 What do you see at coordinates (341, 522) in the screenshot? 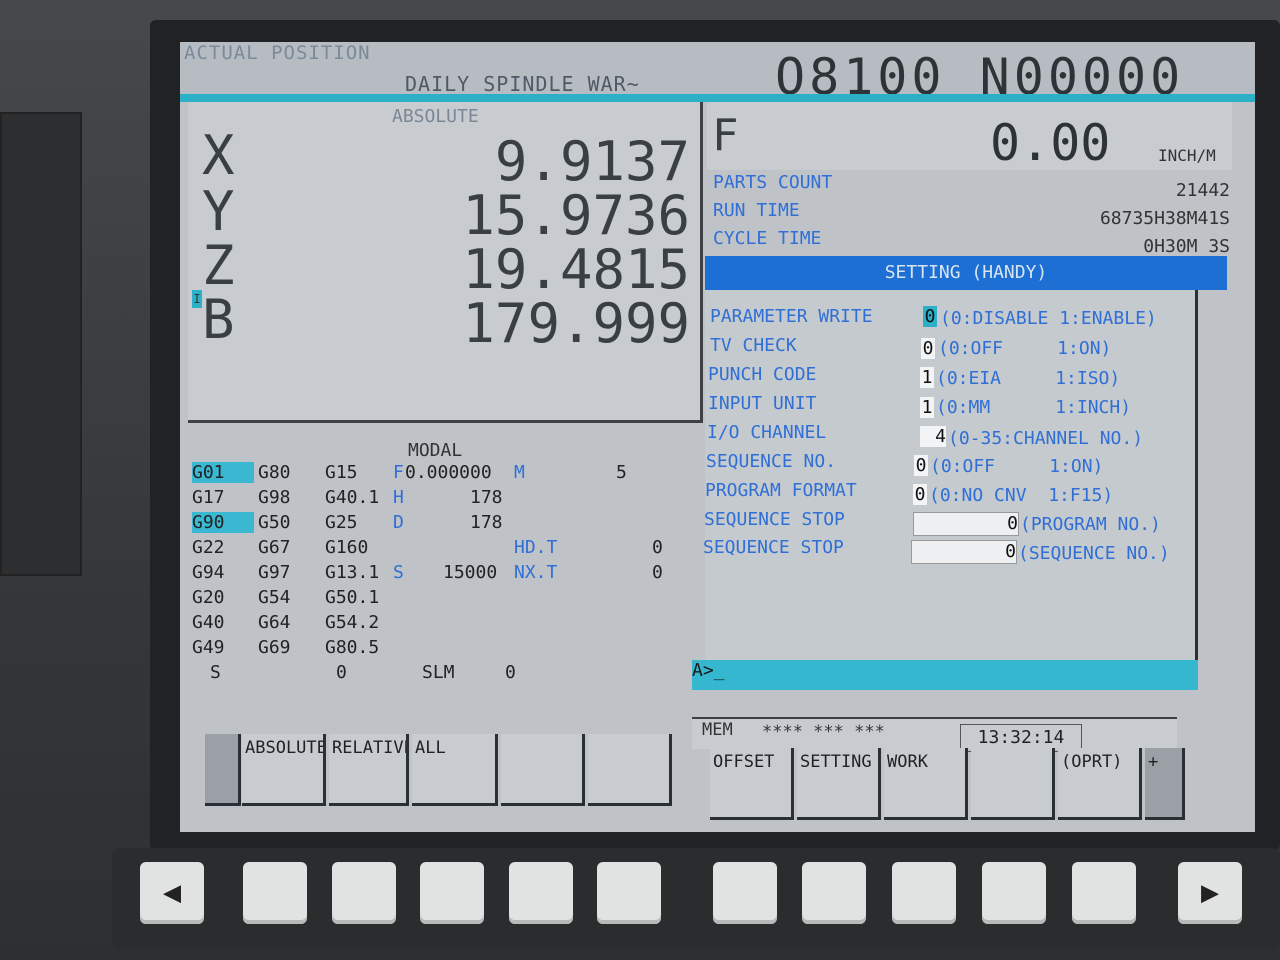
I see `gcode-item: G25` at bounding box center [341, 522].